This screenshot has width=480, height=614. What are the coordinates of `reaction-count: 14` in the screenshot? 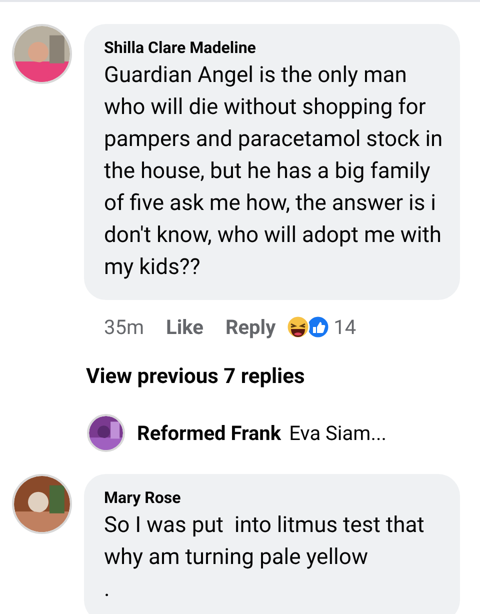 It's located at (345, 327).